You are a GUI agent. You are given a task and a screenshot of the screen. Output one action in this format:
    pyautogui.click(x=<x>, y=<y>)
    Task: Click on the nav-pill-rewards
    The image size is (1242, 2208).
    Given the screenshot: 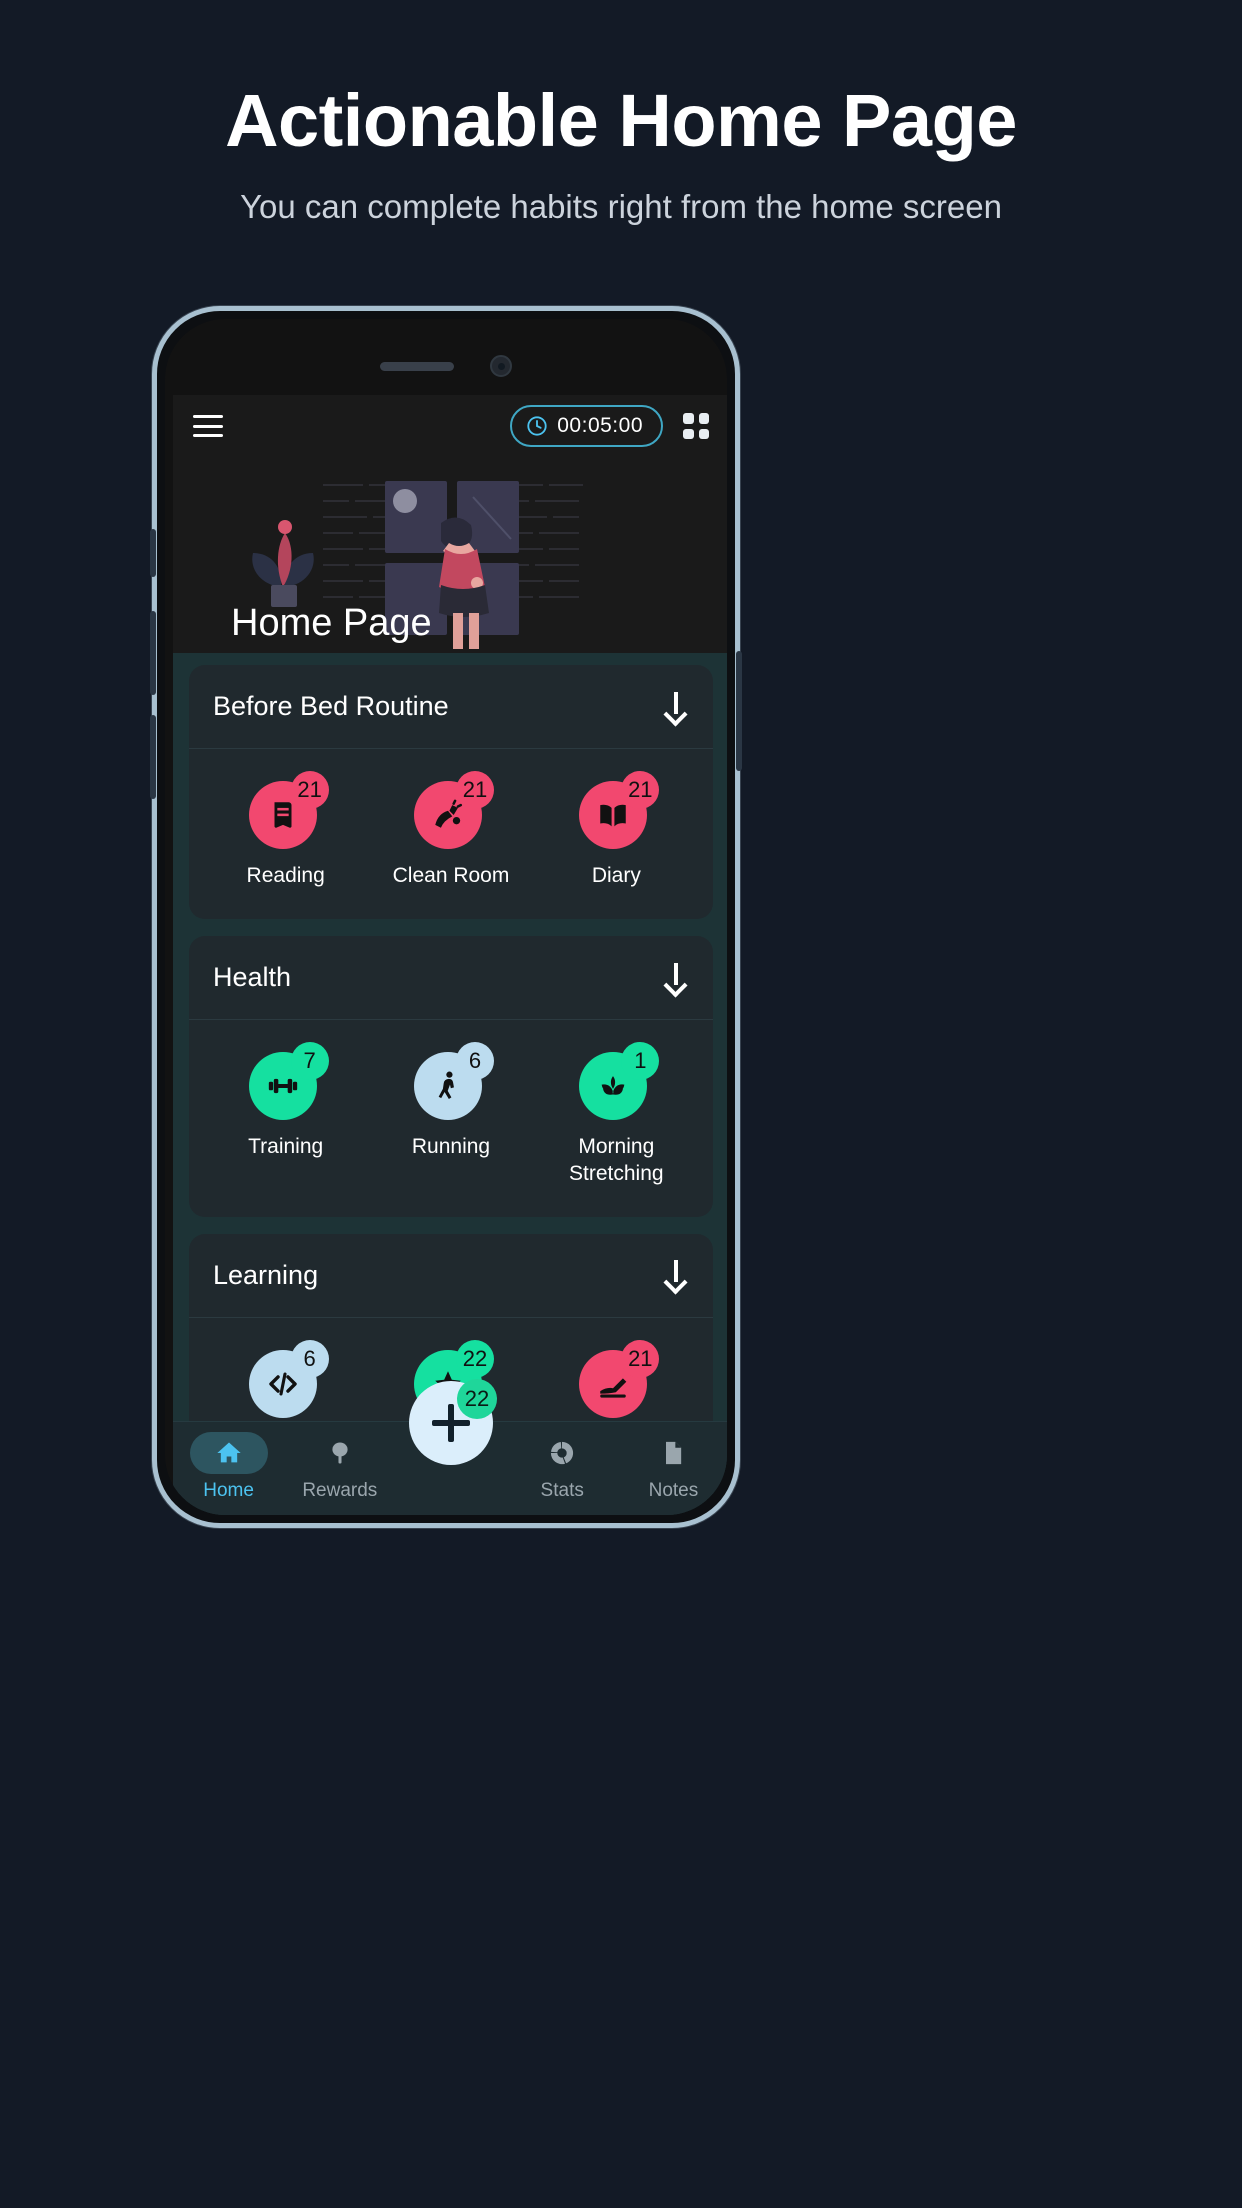 What is the action you would take?
    pyautogui.click(x=340, y=1453)
    